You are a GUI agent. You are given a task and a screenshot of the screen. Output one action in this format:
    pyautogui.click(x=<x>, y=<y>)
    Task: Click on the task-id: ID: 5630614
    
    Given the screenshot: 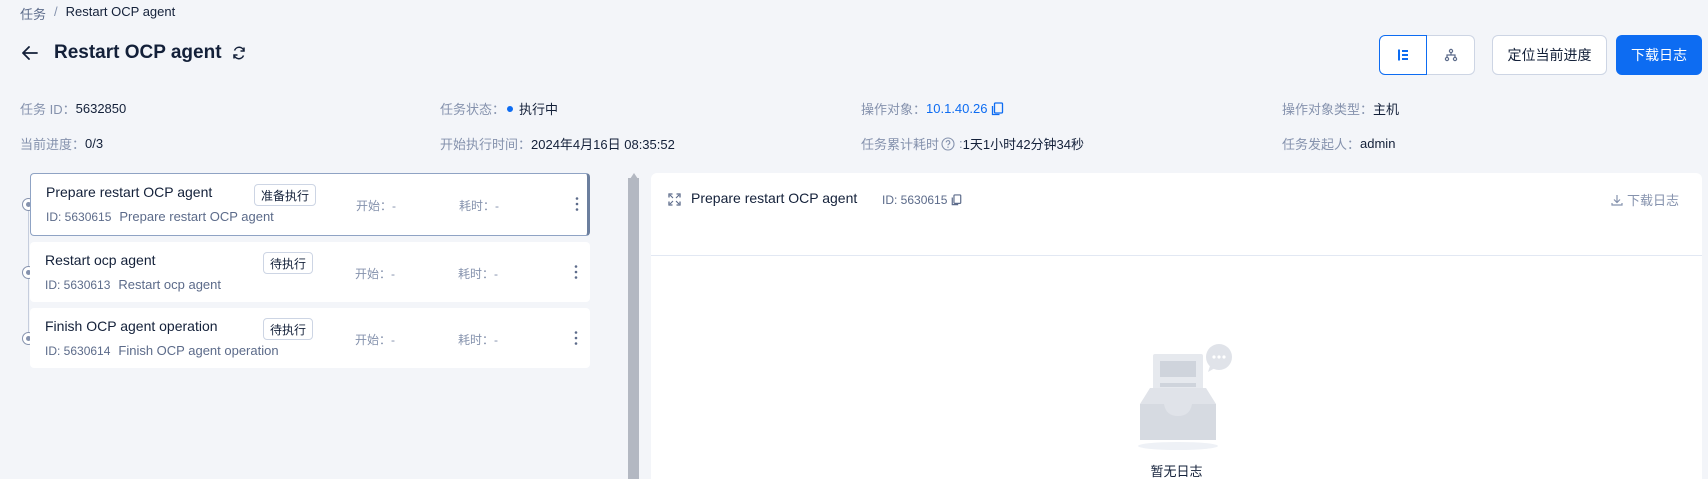 What is the action you would take?
    pyautogui.click(x=78, y=351)
    